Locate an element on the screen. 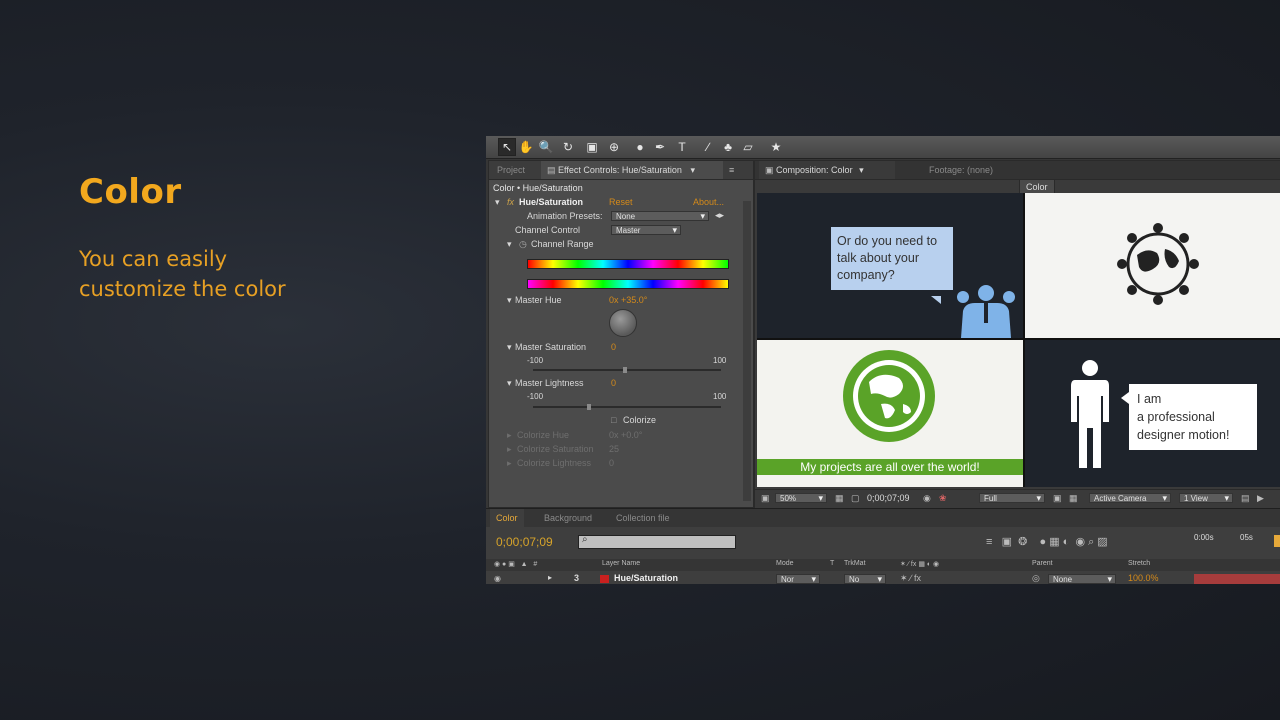 This screenshot has width=1280, height=720. rotate-tool-icon: ↻ is located at coordinates (568, 147).